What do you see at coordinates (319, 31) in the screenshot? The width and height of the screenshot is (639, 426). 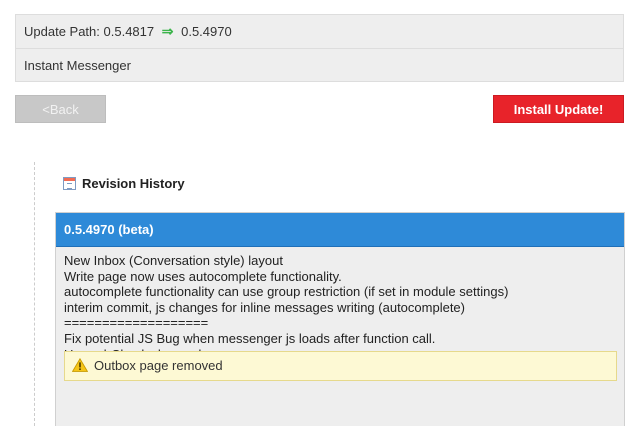 I see `update-path-row: Update Path: 0.5.4817 ⇒ 0.5.4970` at bounding box center [319, 31].